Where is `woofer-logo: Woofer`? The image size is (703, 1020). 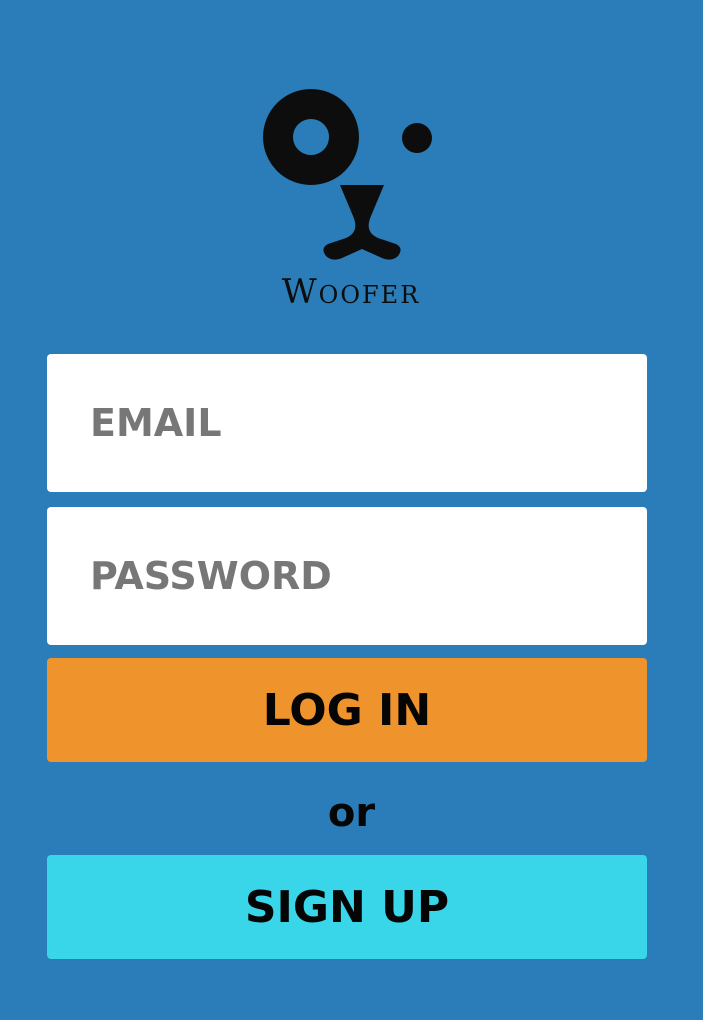
woofer-logo: Woofer is located at coordinates (351, 201).